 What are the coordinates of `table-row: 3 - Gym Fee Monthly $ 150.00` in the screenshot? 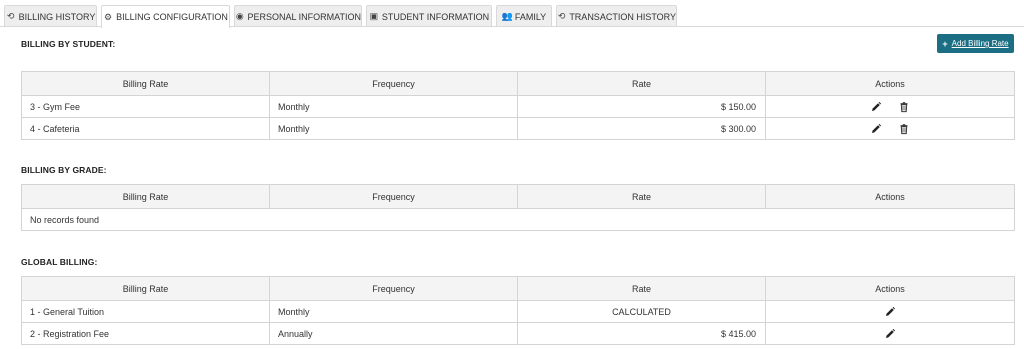 It's located at (518, 106).